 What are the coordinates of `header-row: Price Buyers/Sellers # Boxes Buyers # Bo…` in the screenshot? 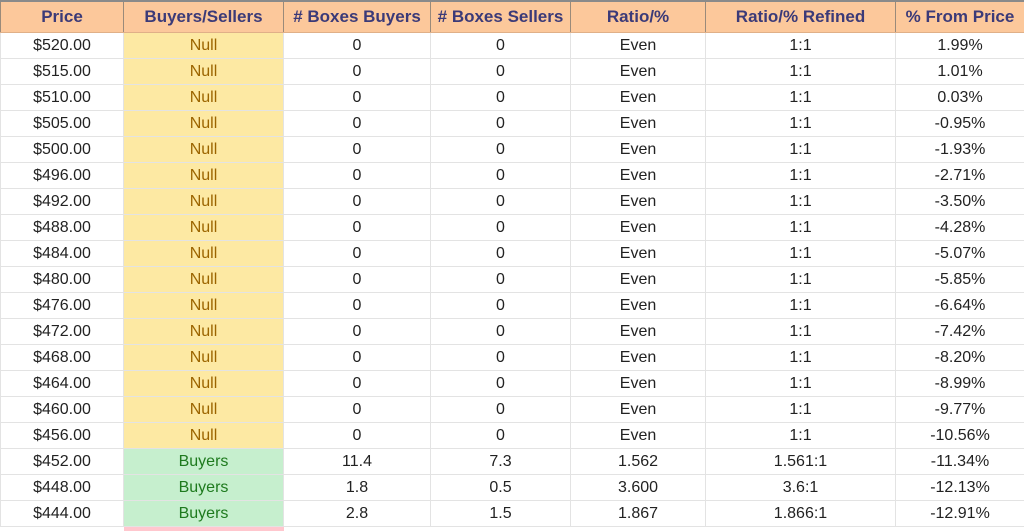 It's located at (512, 17).